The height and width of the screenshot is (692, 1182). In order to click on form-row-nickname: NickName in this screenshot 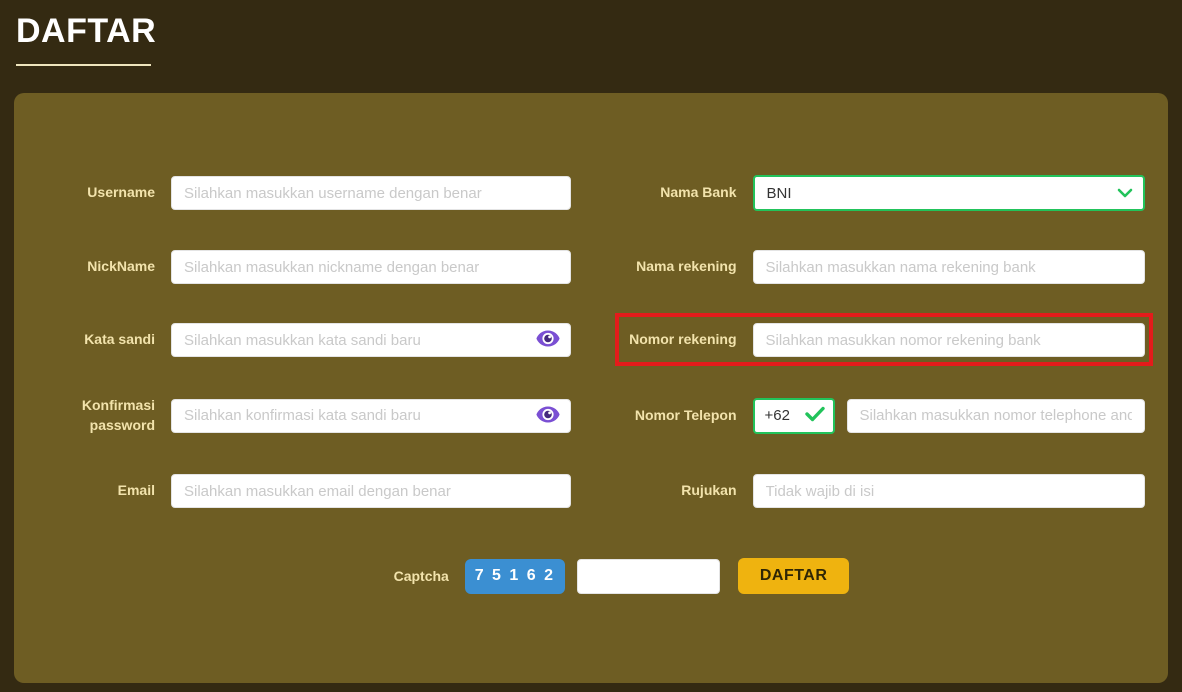, I will do `click(292, 267)`.